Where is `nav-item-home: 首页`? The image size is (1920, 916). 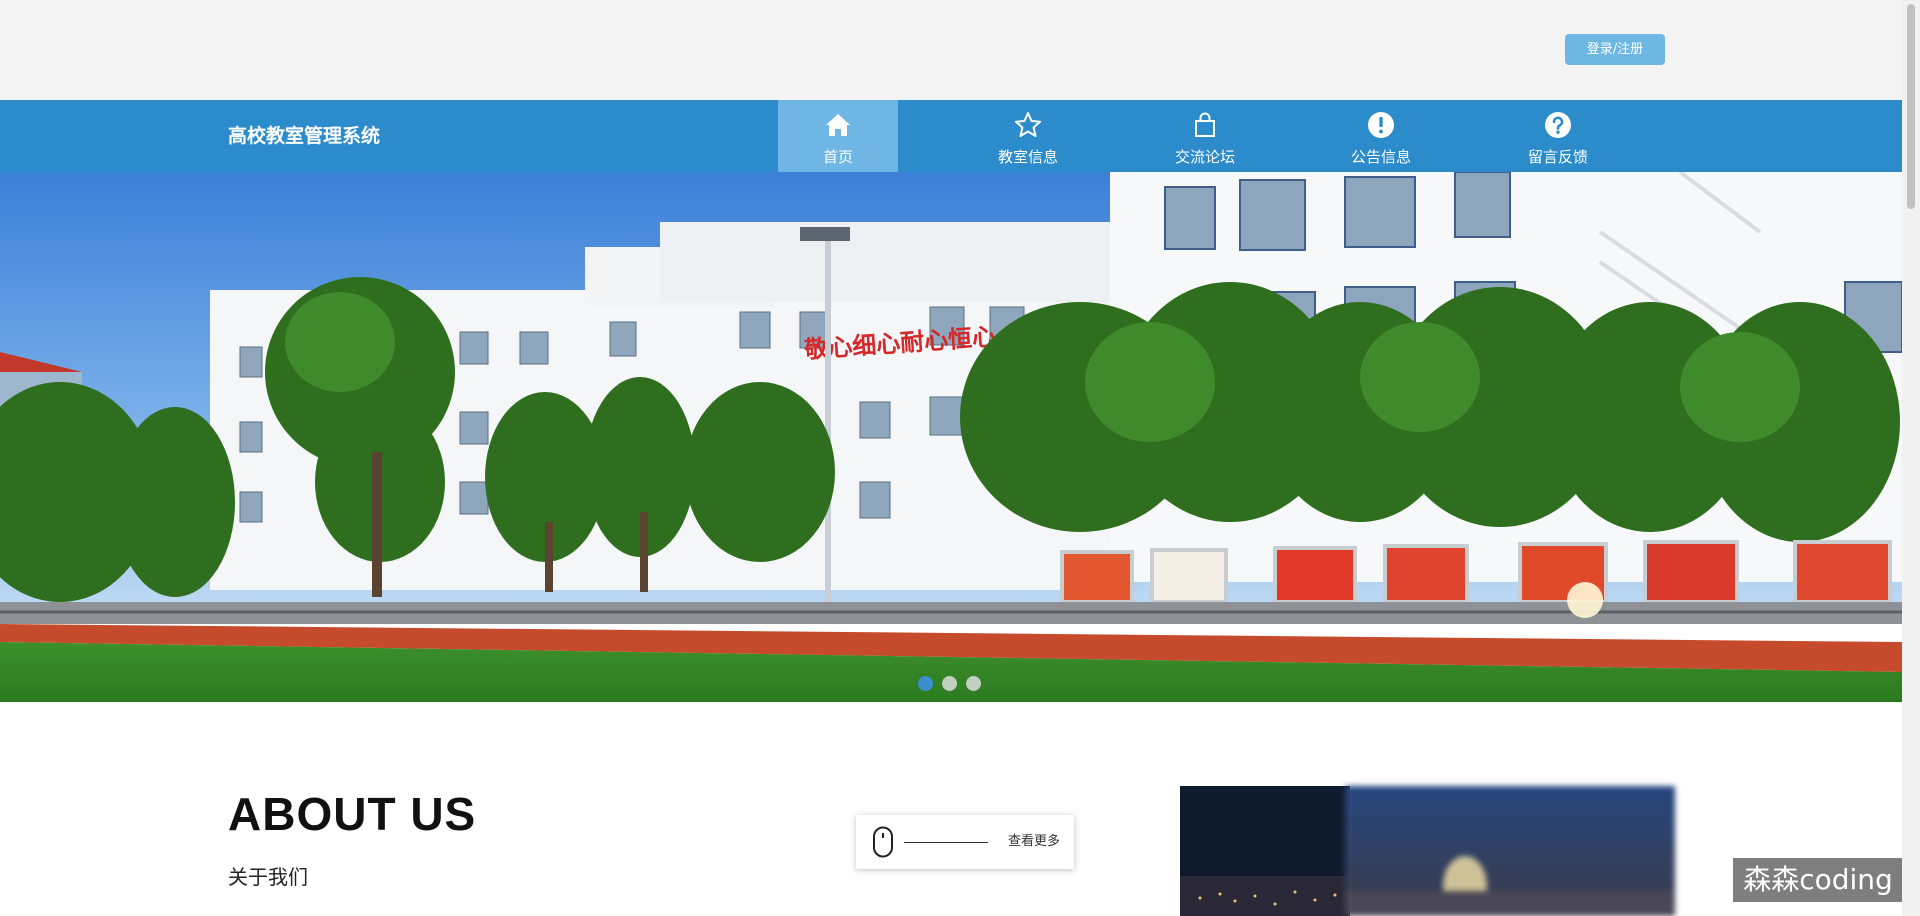 nav-item-home: 首页 is located at coordinates (838, 136).